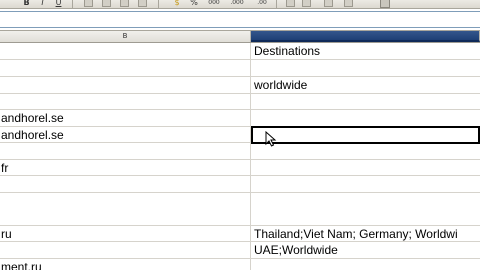 This screenshot has height=270, width=480. I want to click on cell-b: ment.ru, so click(125, 264).